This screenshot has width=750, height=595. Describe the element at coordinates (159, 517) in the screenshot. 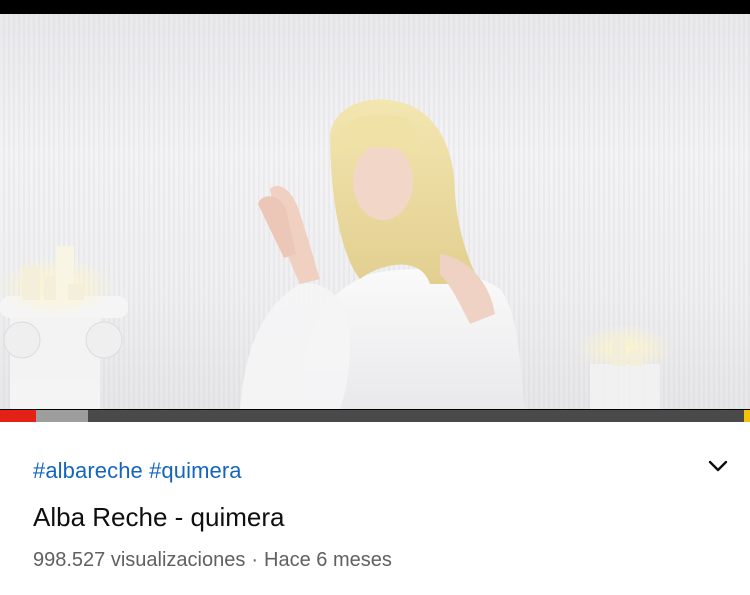

I see `video-title: Alba Reche - quimera` at that location.